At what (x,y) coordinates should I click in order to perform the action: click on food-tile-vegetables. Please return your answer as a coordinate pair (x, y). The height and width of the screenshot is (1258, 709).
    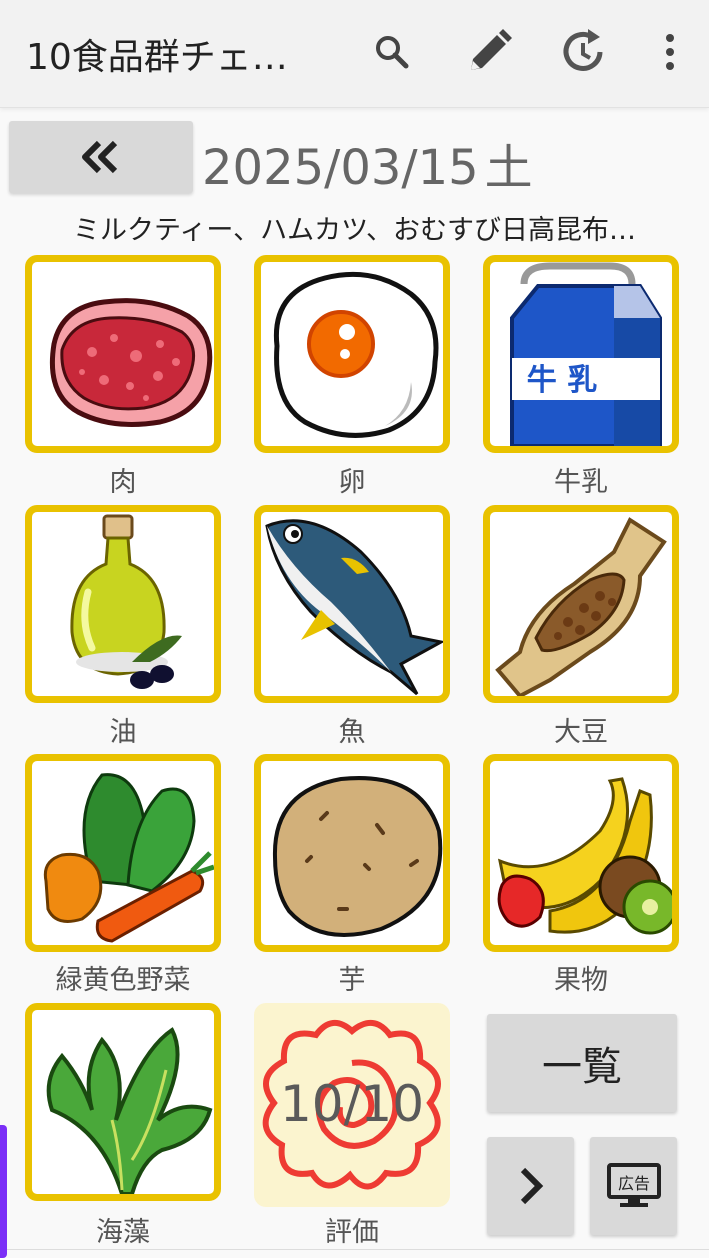
    Looking at the image, I should click on (123, 853).